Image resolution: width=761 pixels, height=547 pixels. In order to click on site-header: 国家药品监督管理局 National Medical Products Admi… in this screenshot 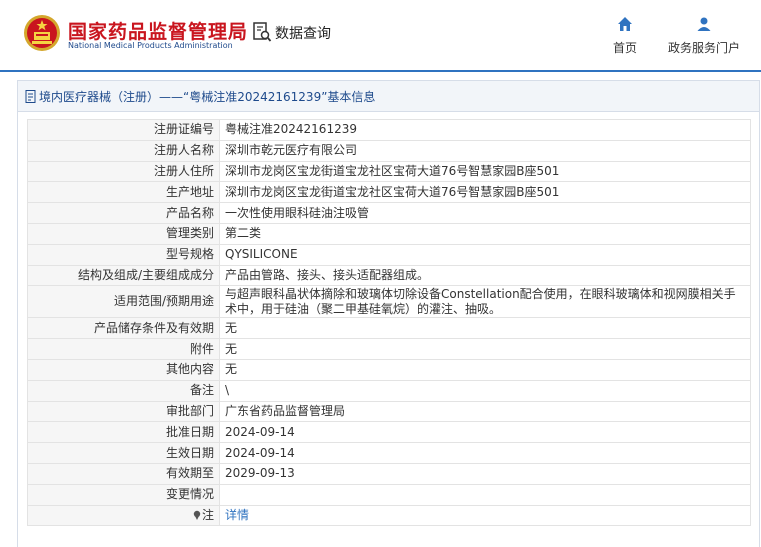, I will do `click(380, 35)`.